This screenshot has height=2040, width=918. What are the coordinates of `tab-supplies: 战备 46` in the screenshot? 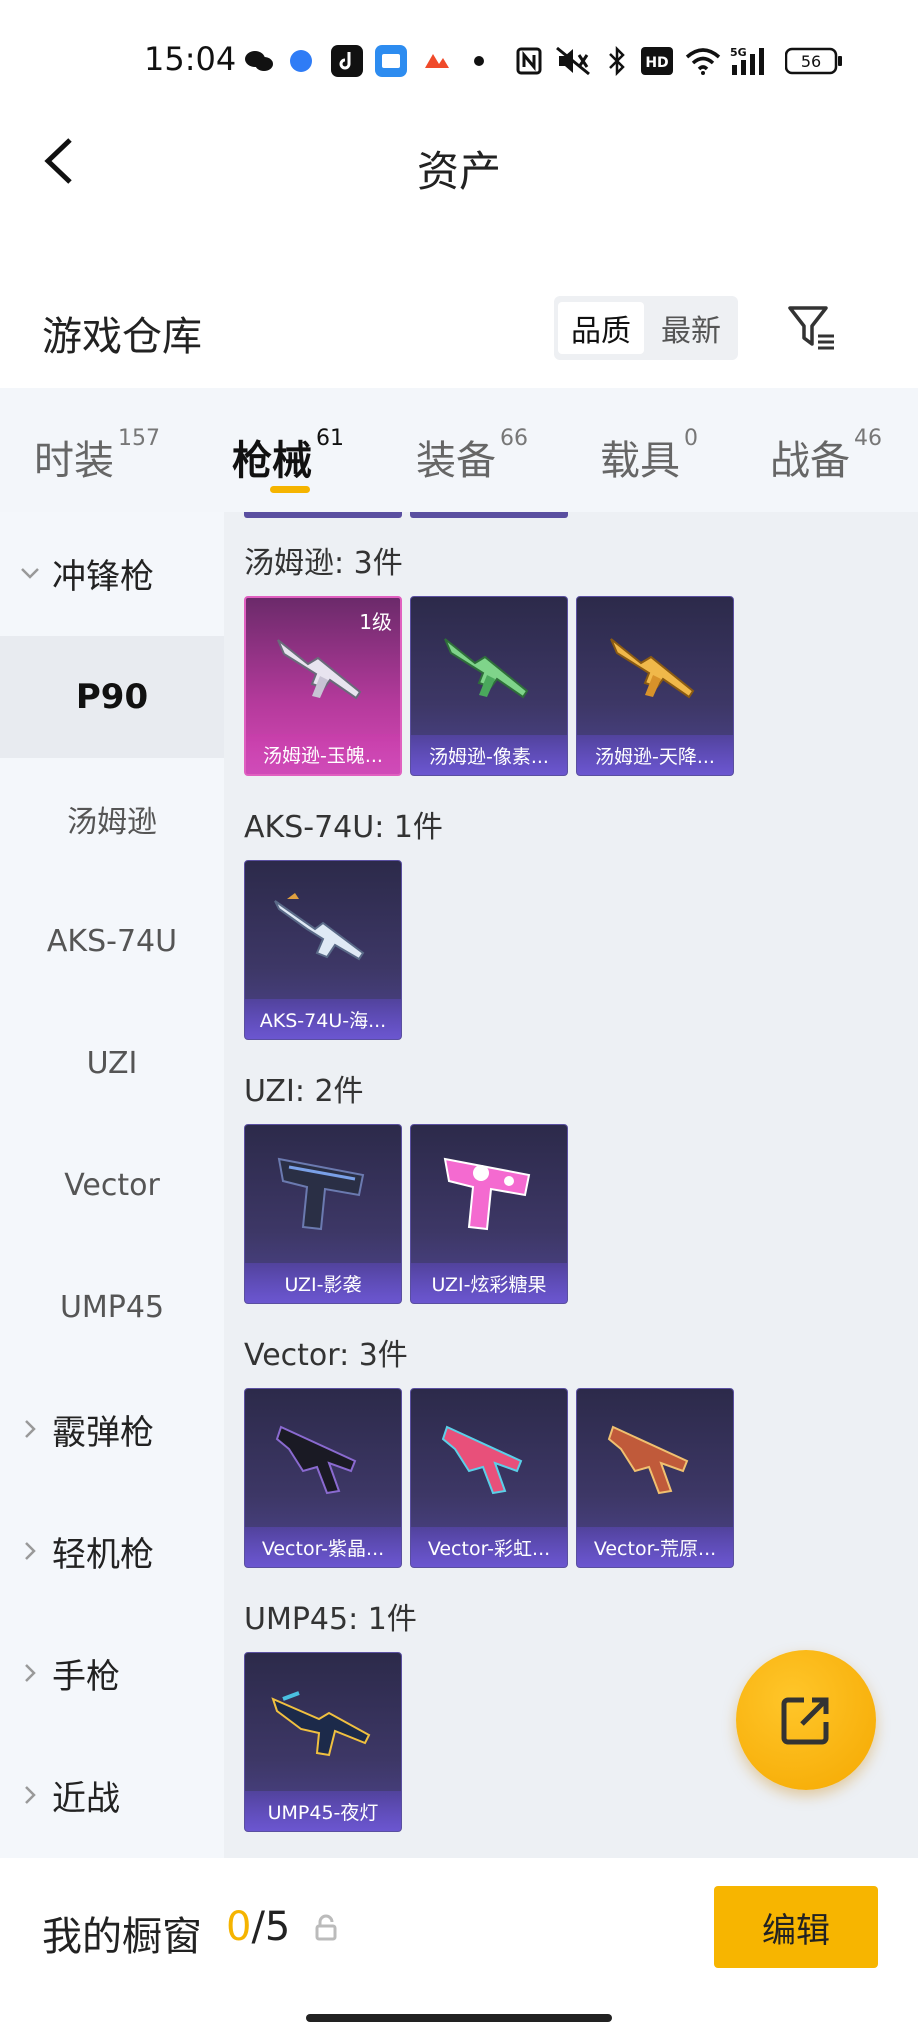 It's located at (826, 456).